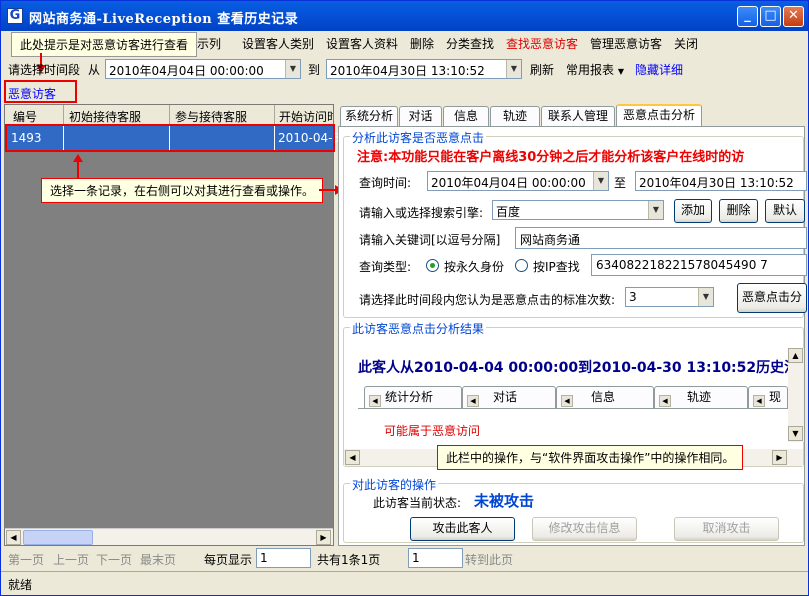  What do you see at coordinates (474, 267) in the screenshot?
I see `by-identity-label: 按永久身份` at bounding box center [474, 267].